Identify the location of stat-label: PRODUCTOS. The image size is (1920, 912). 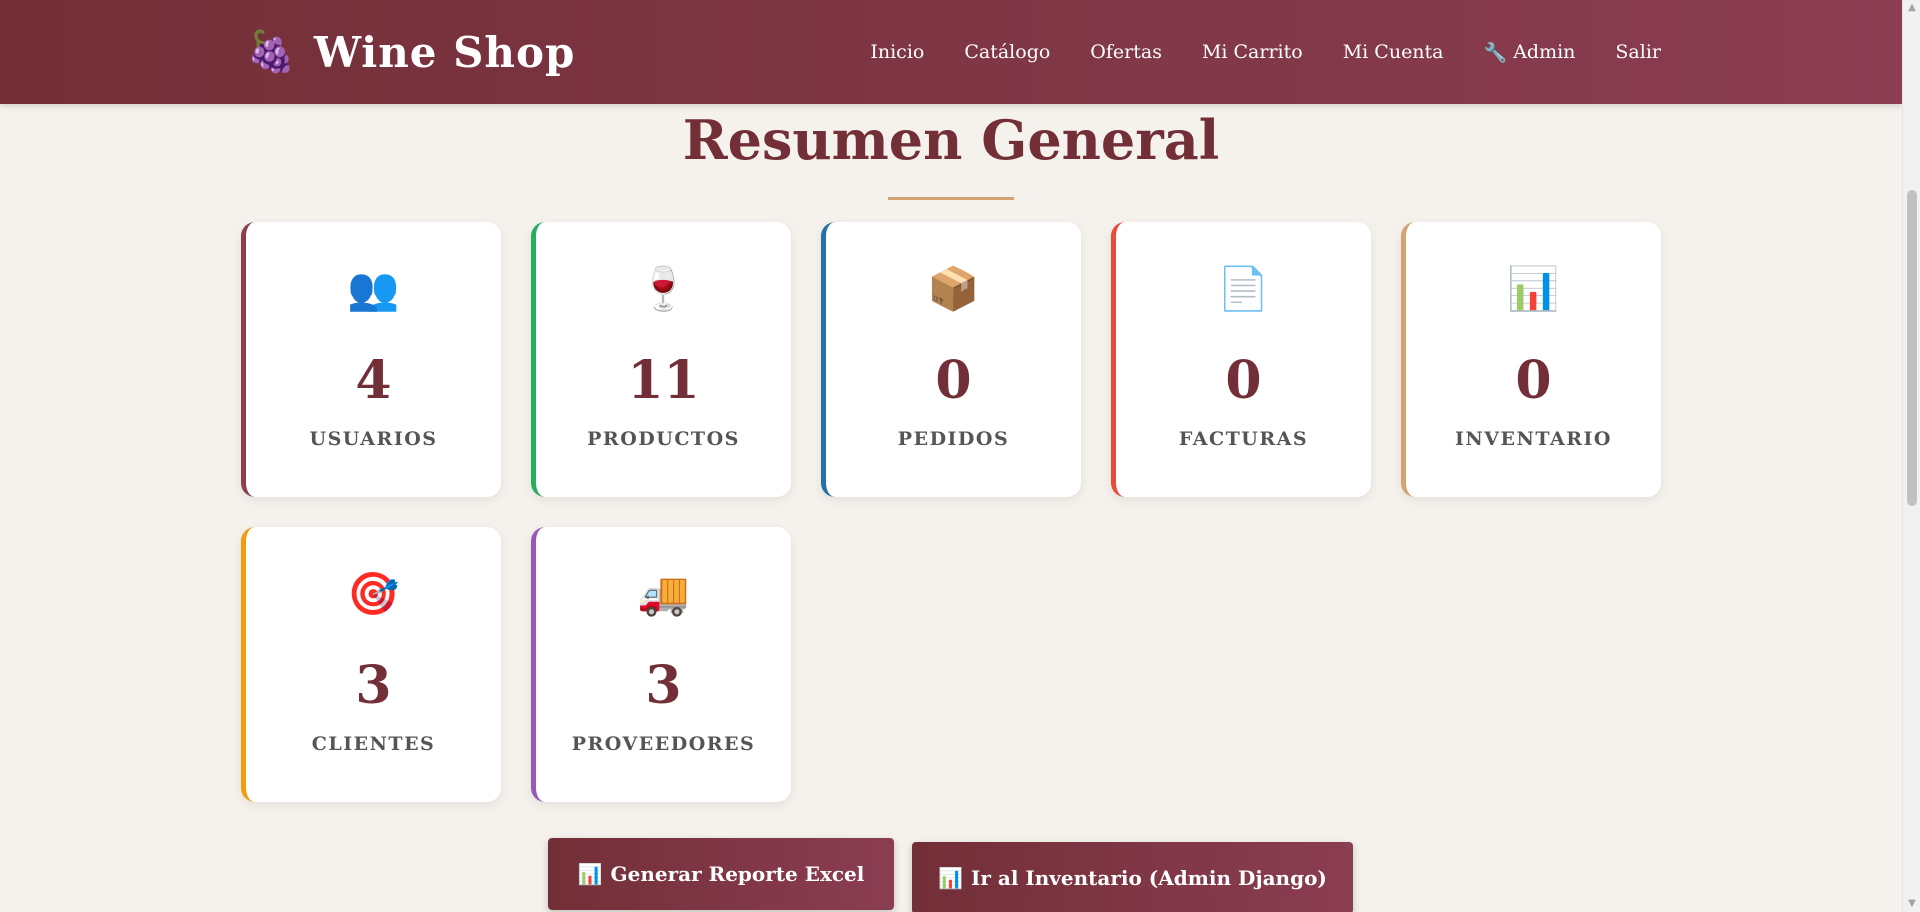
(663, 439).